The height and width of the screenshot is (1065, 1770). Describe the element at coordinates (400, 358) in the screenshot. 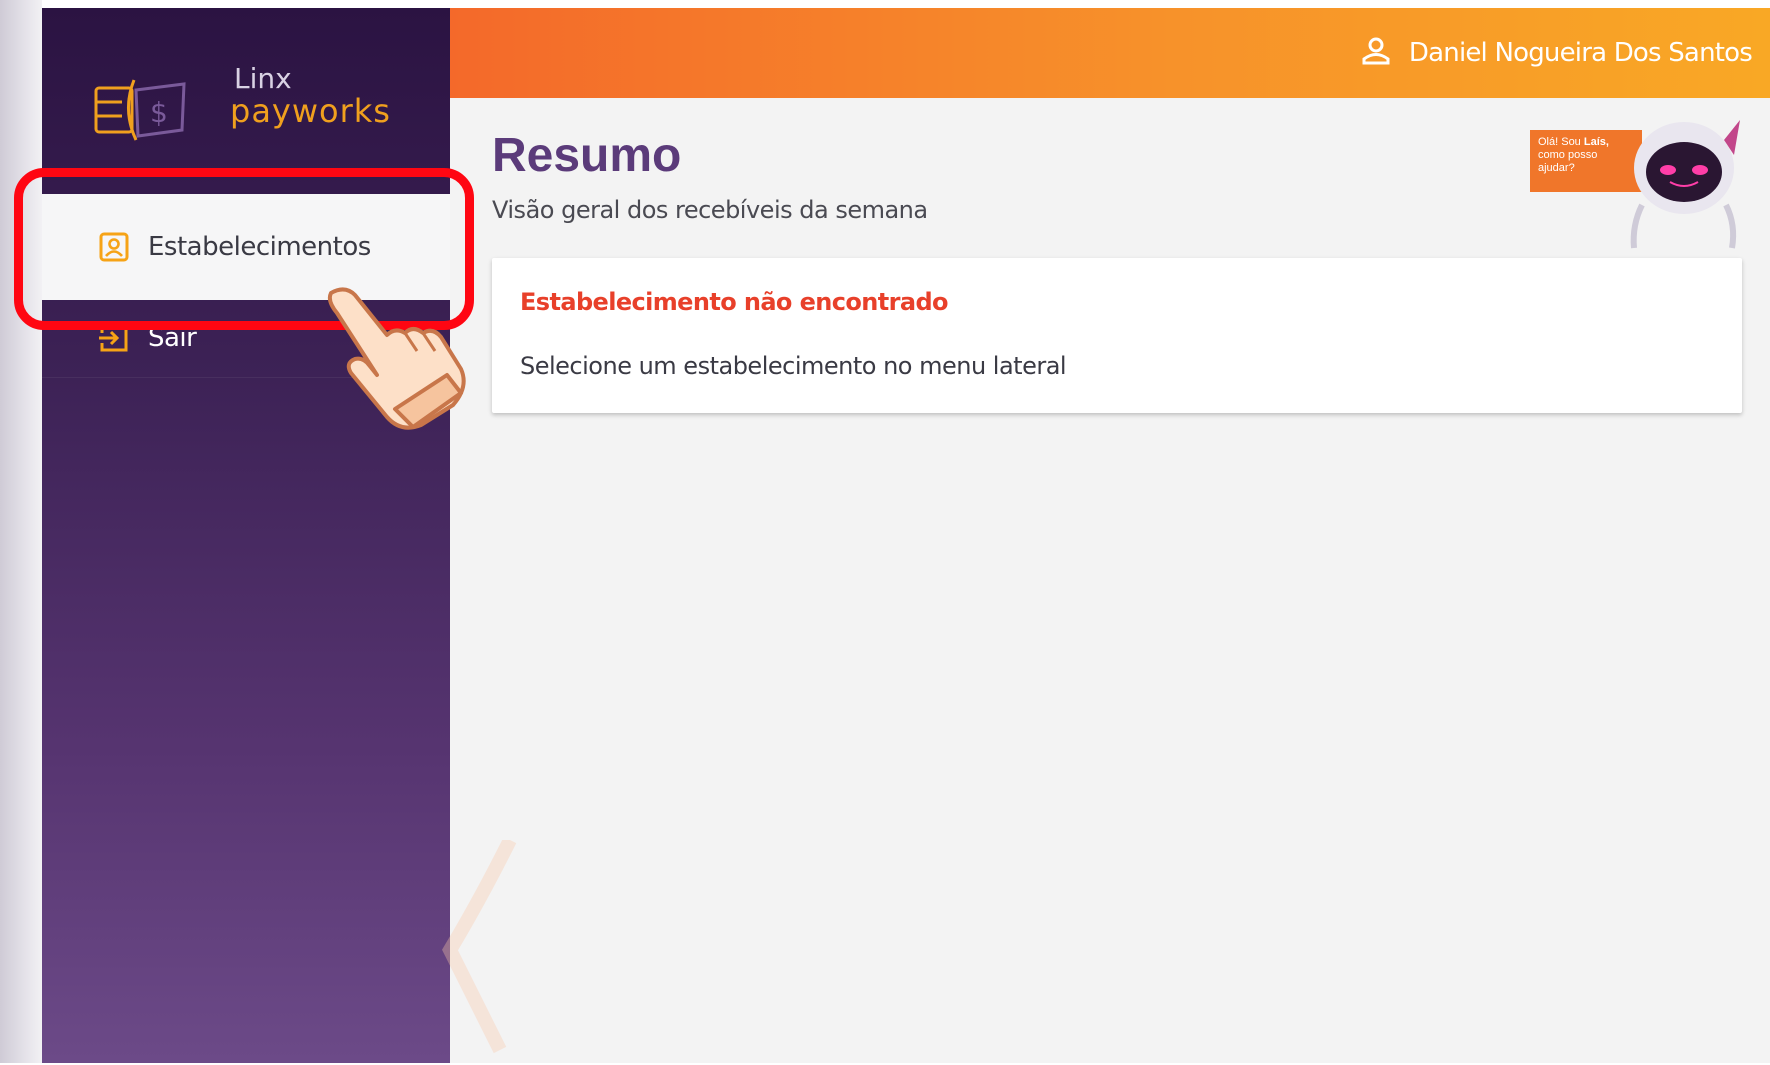

I see `pointing-hand-icon` at that location.